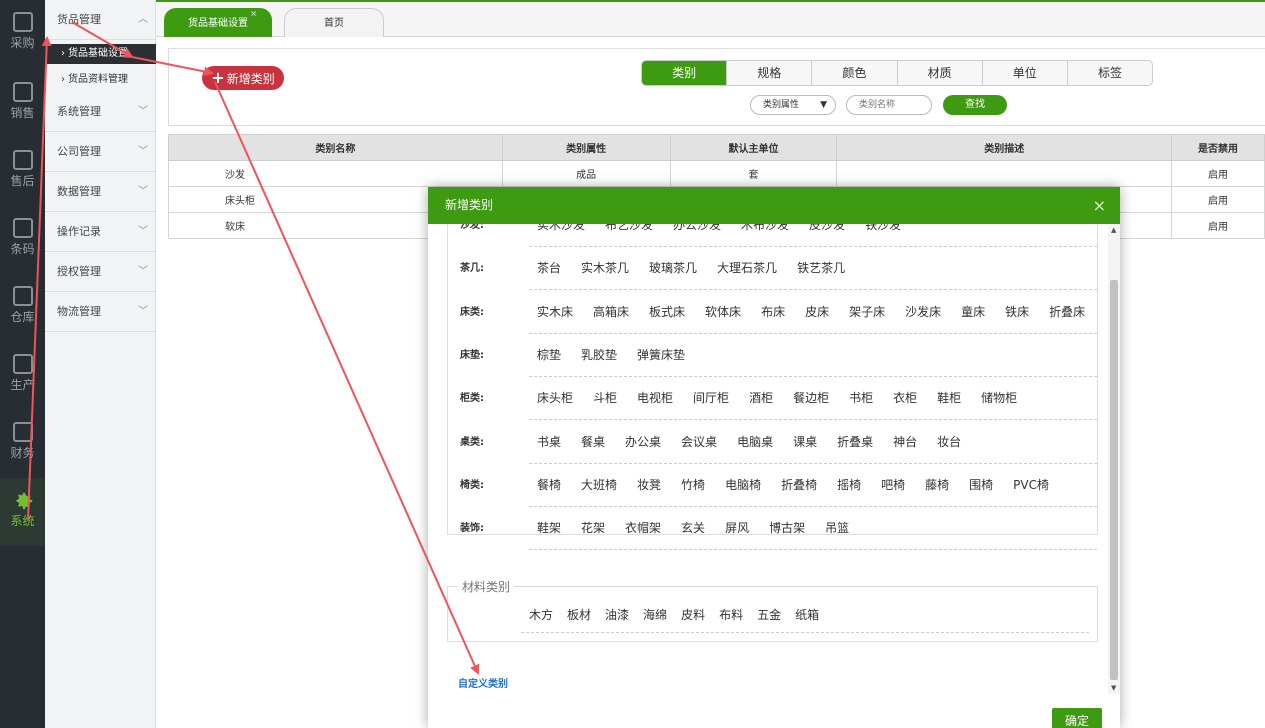 This screenshot has width=1265, height=728. I want to click on column-header: 默认主单位, so click(753, 147).